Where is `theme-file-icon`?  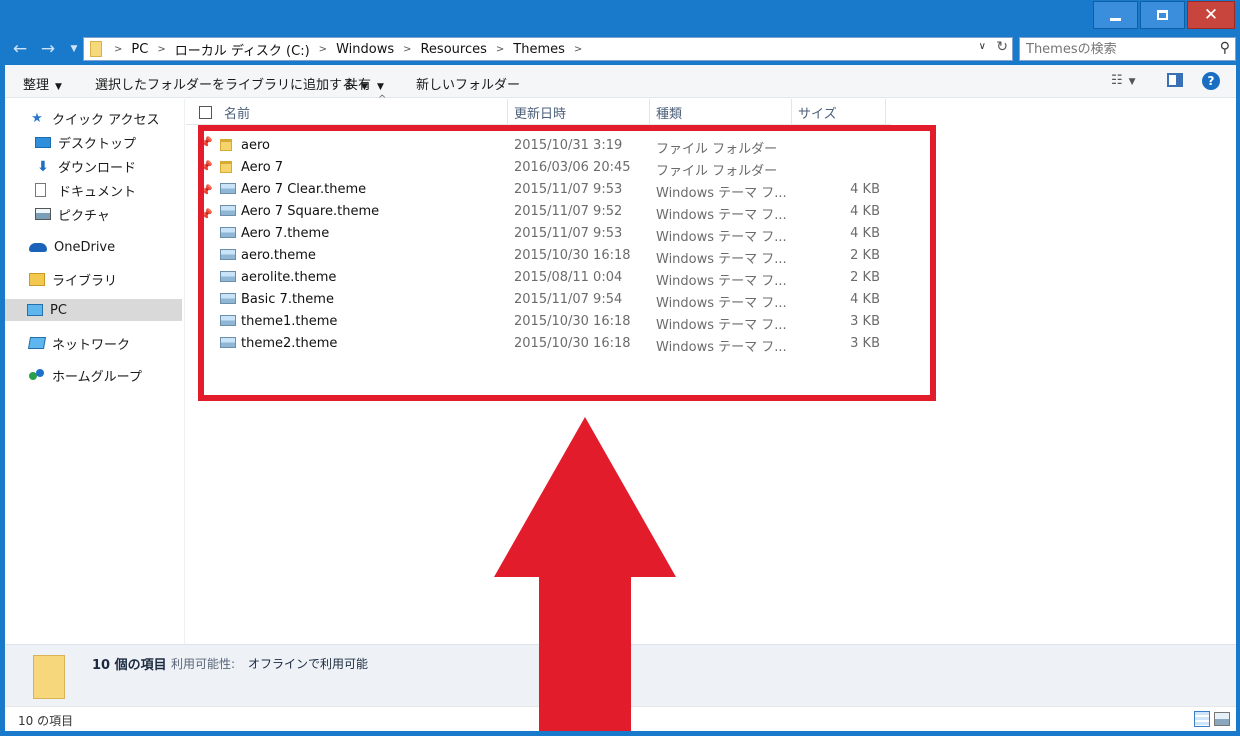 theme-file-icon is located at coordinates (228, 298).